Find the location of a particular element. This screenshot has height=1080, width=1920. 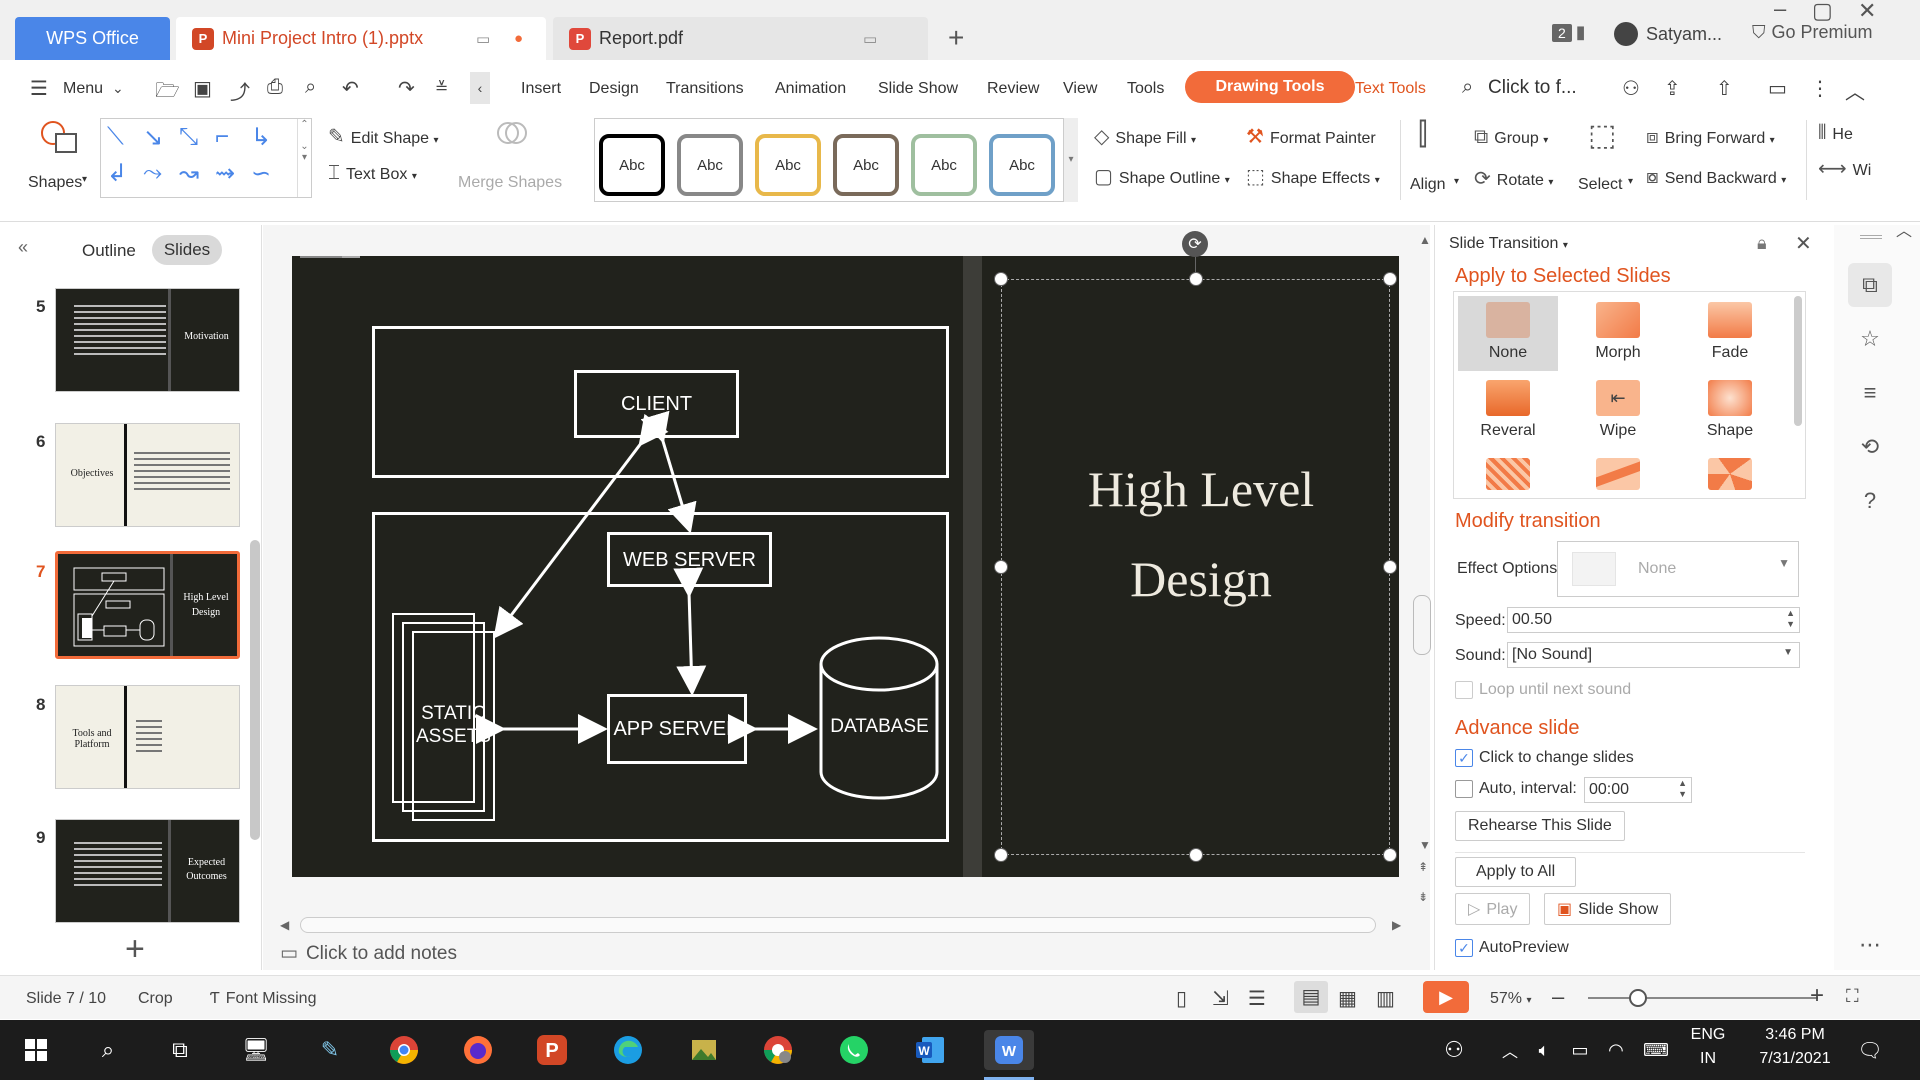

scroll-left-icon: ‹ is located at coordinates (480, 88).